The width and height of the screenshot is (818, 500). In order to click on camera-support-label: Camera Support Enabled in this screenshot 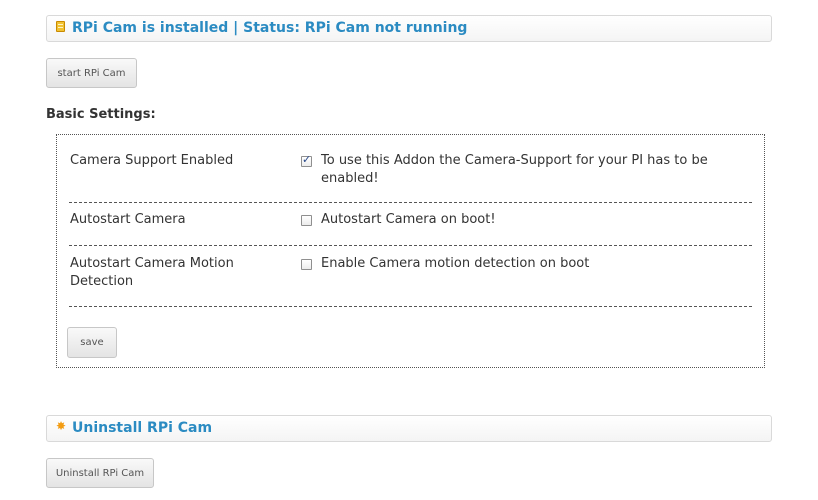, I will do `click(152, 160)`.